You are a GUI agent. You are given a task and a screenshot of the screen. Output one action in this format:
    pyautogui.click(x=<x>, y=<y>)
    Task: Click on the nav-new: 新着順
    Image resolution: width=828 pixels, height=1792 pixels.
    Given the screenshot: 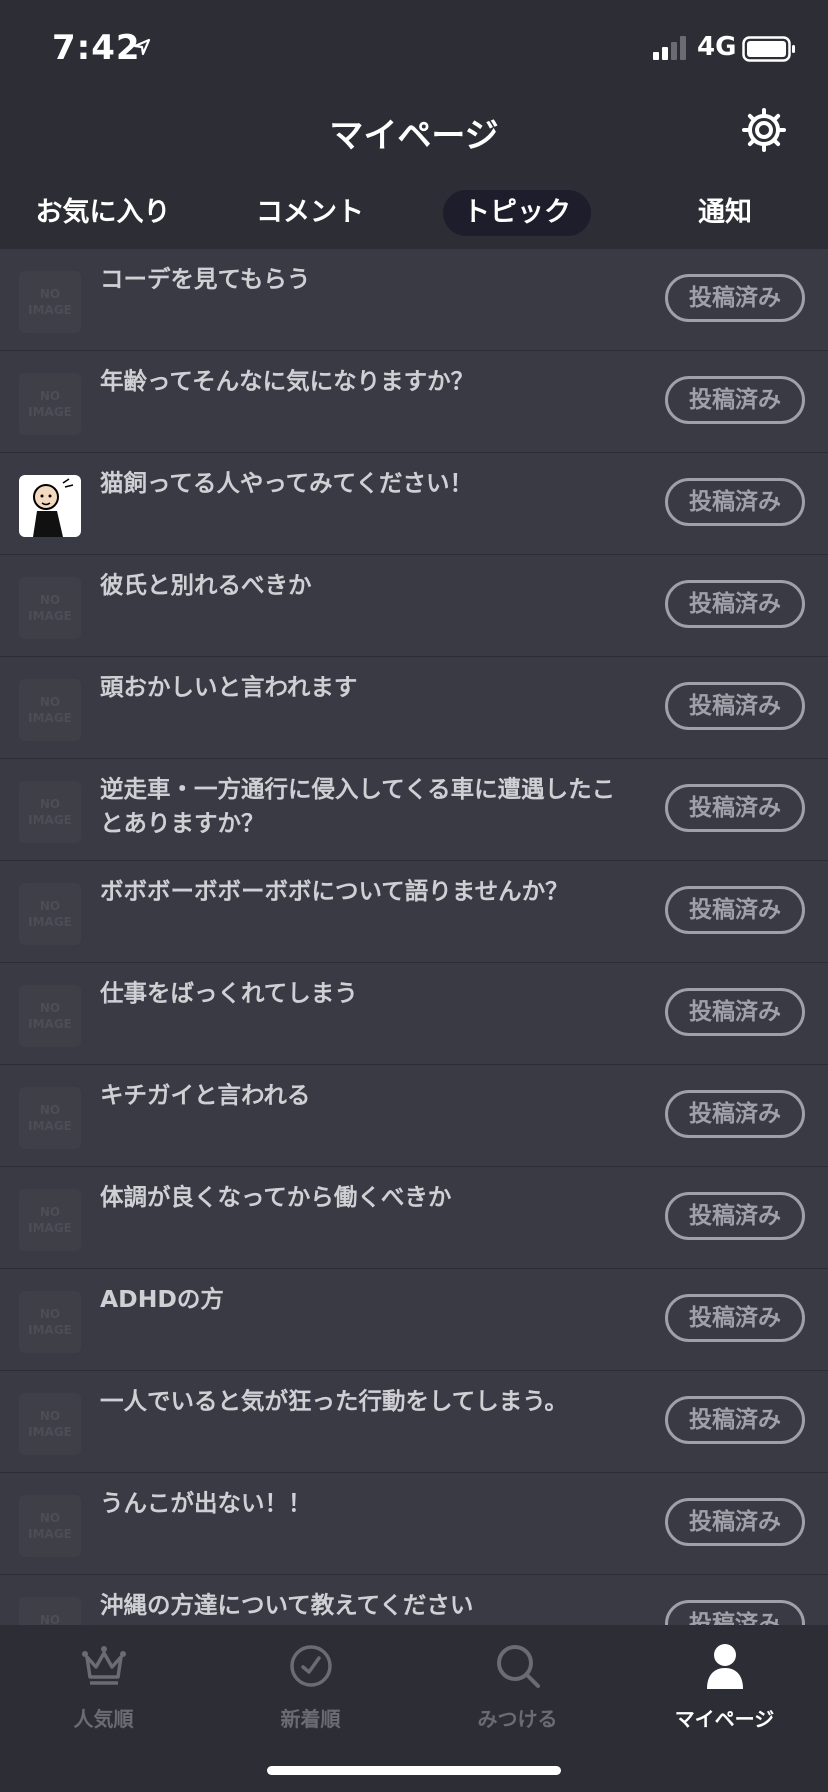 What is the action you would take?
    pyautogui.click(x=310, y=1680)
    